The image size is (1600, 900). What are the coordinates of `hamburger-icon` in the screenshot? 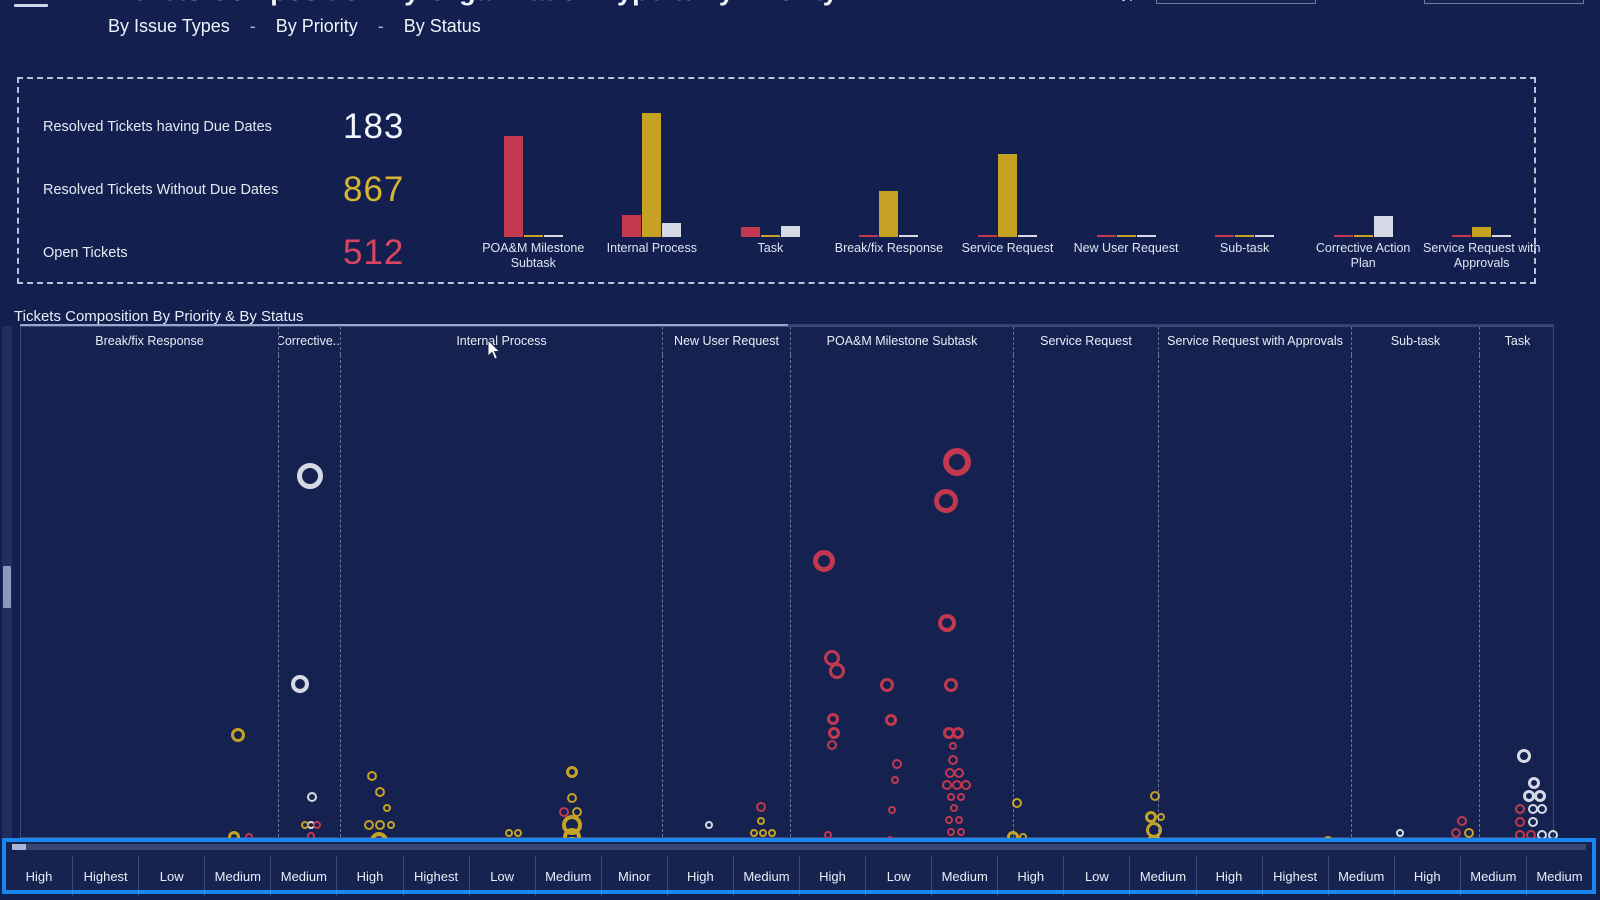 It's located at (31, 5).